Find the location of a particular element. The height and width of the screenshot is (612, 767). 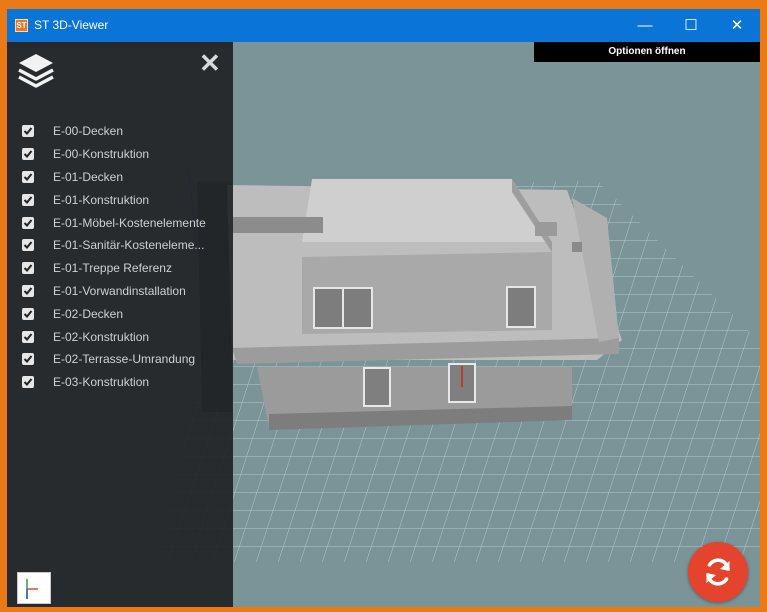

layer-label: E-02-Terrasse-Umrandung is located at coordinates (124, 359).